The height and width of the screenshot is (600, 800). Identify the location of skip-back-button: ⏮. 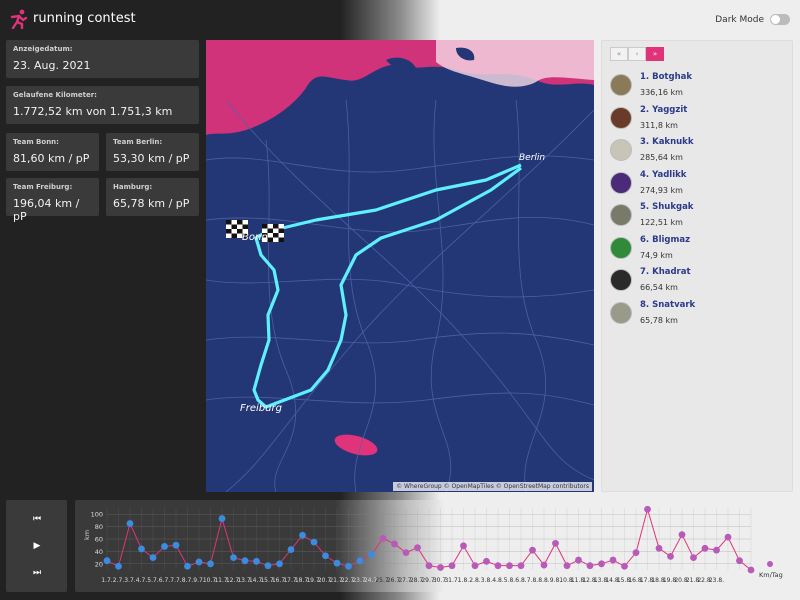
(37, 519).